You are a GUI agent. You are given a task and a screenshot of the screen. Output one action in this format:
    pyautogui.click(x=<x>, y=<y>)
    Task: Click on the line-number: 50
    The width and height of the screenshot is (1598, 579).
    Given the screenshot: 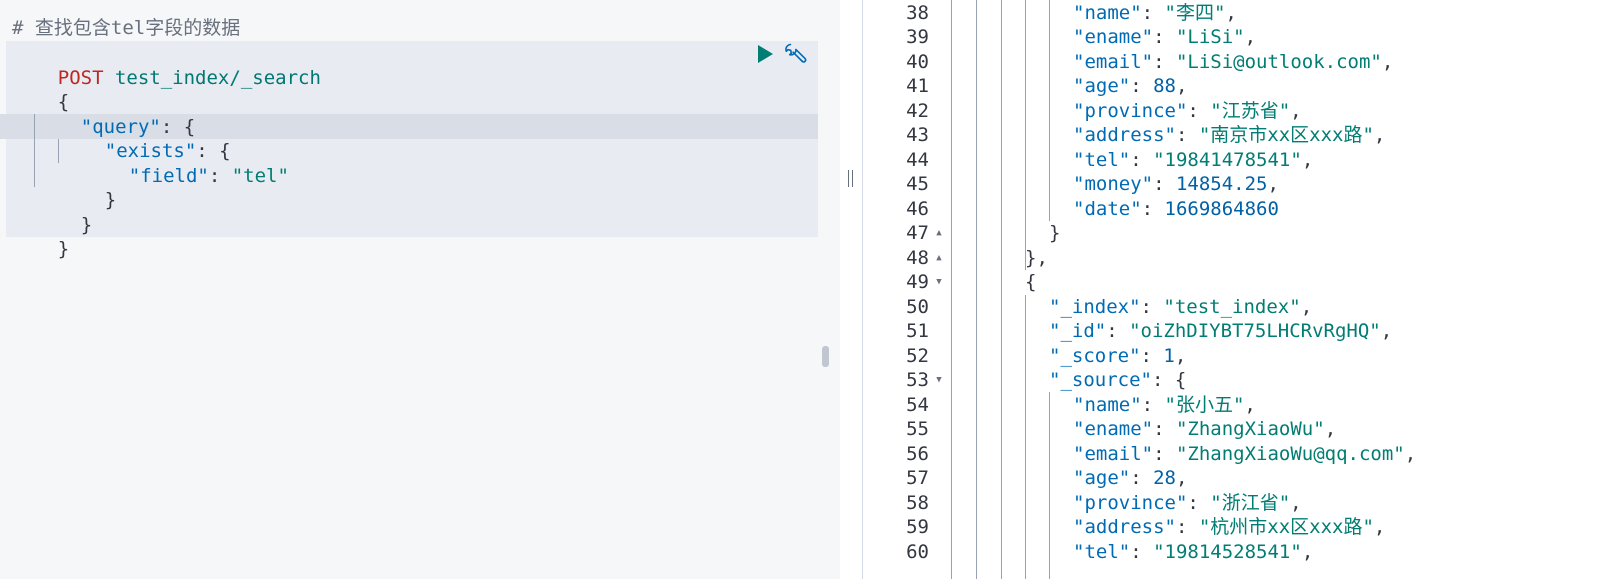 What is the action you would take?
    pyautogui.click(x=917, y=306)
    